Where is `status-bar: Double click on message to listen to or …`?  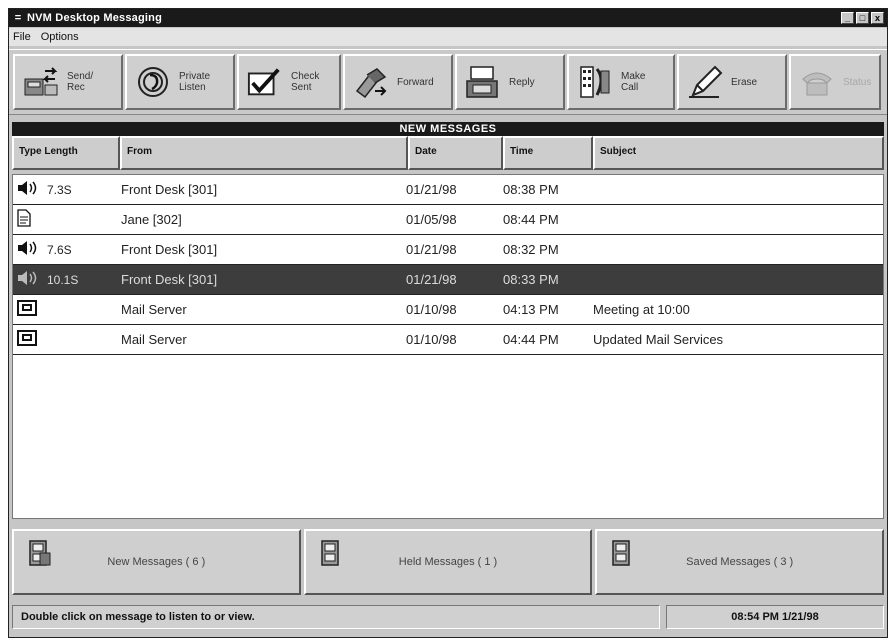 status-bar: Double click on message to listen to or … is located at coordinates (448, 618).